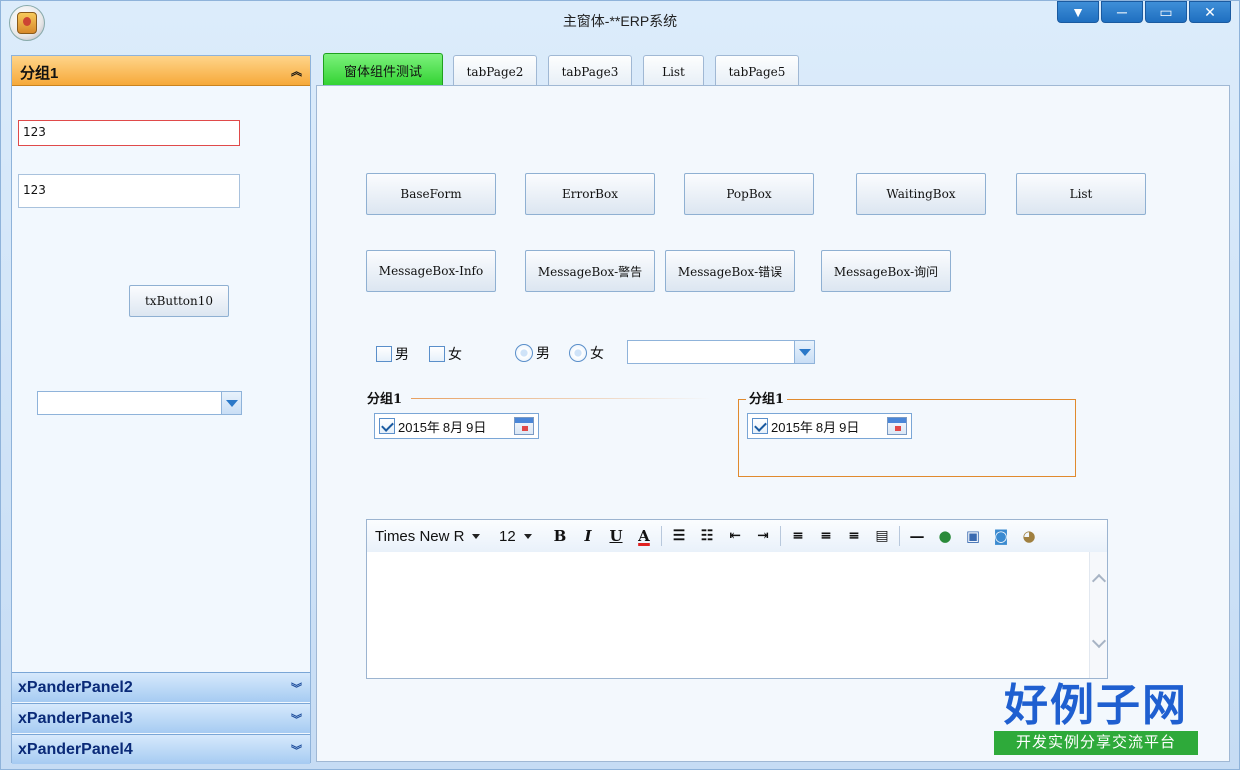  What do you see at coordinates (129, 191) in the screenshot?
I see `textbox-normal: 123` at bounding box center [129, 191].